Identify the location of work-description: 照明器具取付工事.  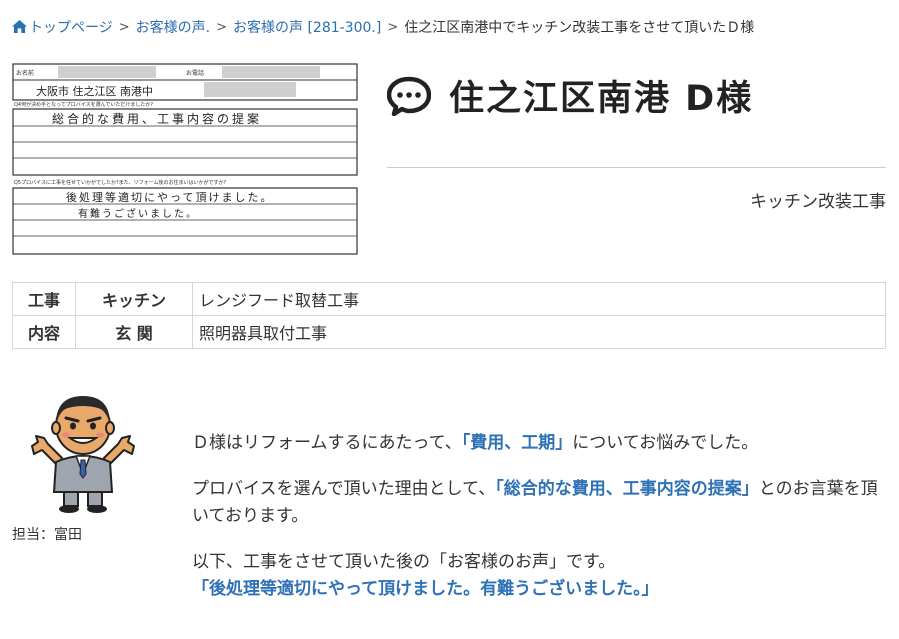
(539, 332).